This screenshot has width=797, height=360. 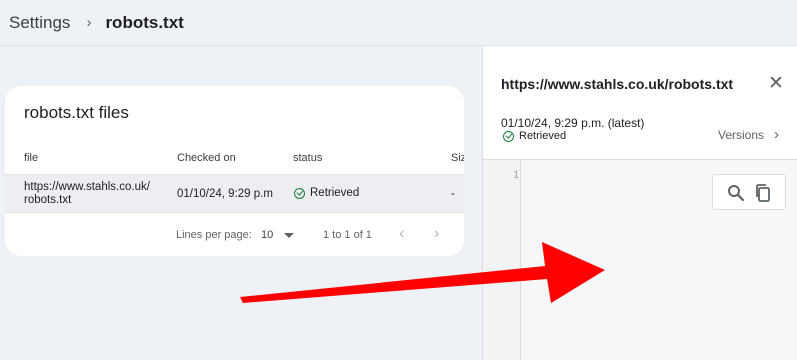 I want to click on next-page-button: ›, so click(x=436, y=234).